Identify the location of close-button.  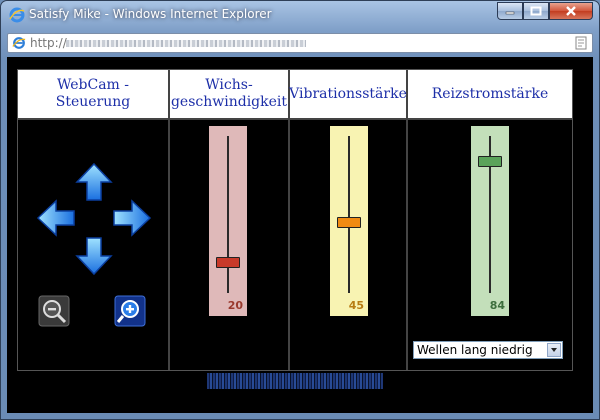
(571, 11).